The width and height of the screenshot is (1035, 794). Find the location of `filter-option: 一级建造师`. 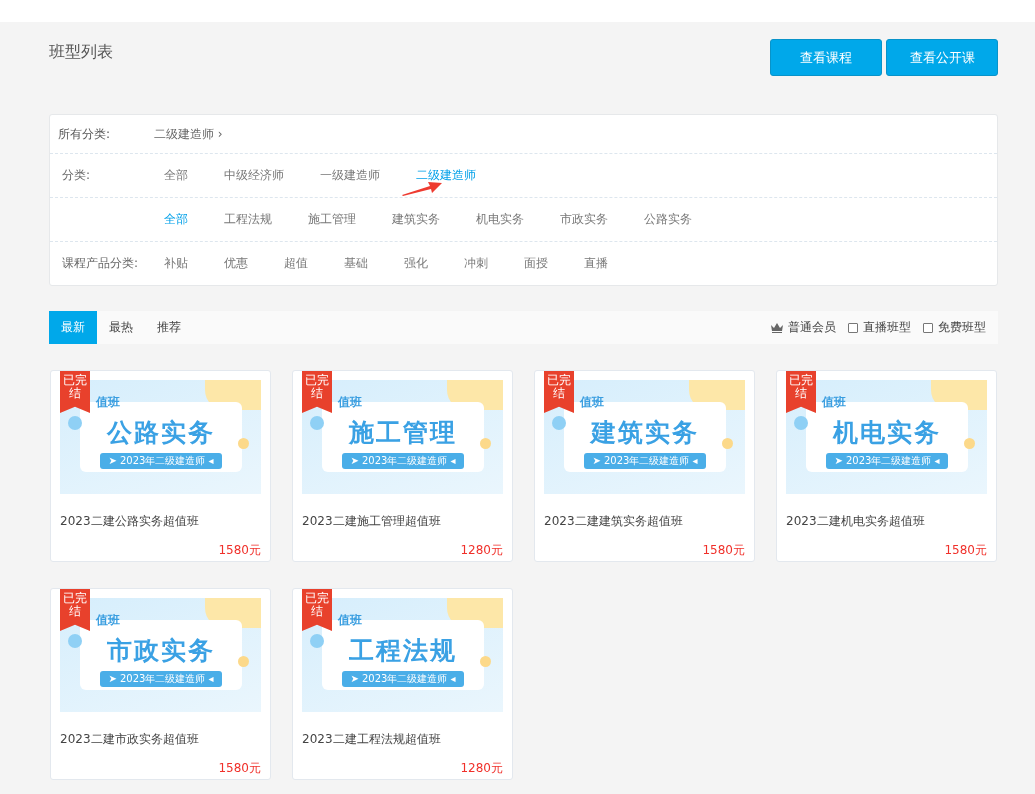

filter-option: 一级建造师 is located at coordinates (350, 175).